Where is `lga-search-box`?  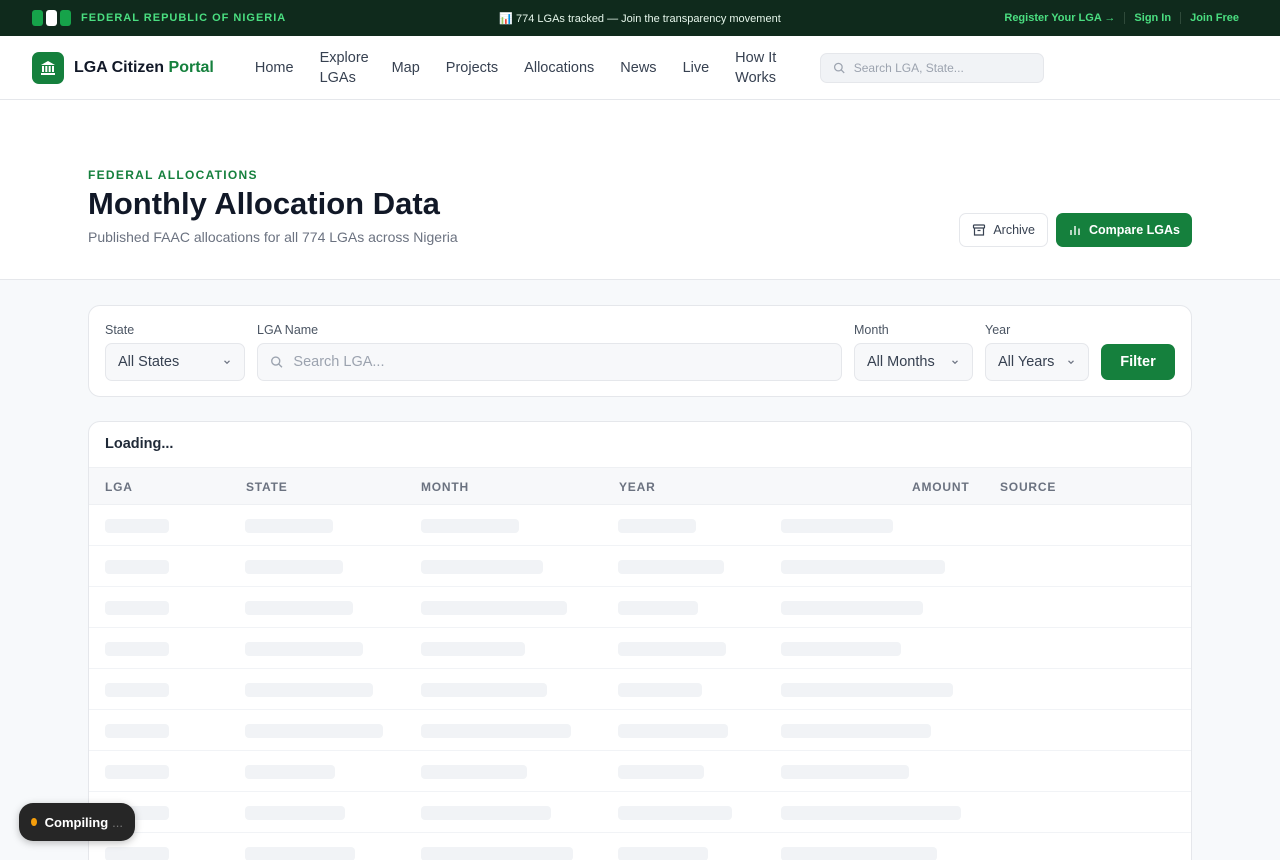
lga-search-box is located at coordinates (549, 362).